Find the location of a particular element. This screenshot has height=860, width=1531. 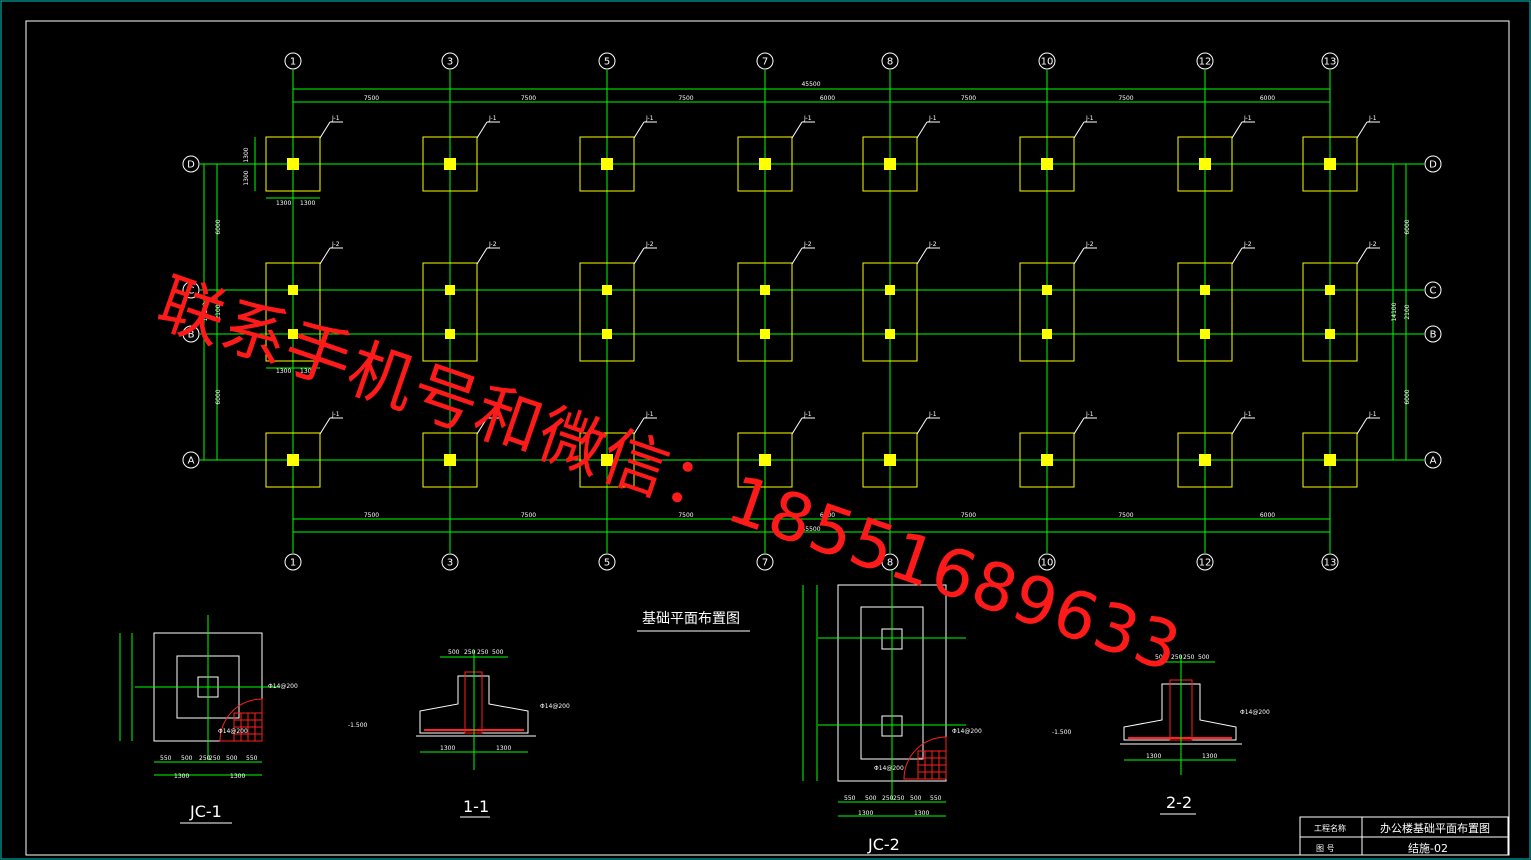

footing-CB-3-tag: J-2 is located at coordinates (492, 244).